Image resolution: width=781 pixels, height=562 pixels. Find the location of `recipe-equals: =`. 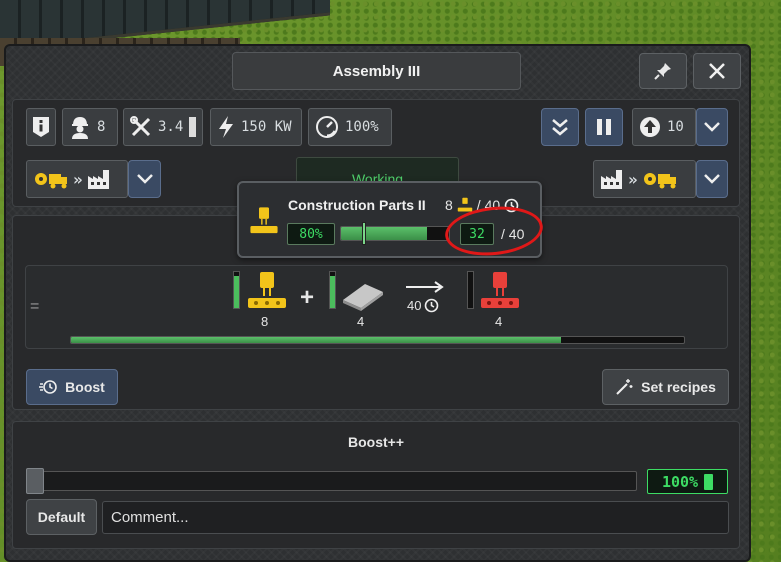

recipe-equals: = is located at coordinates (35, 306).